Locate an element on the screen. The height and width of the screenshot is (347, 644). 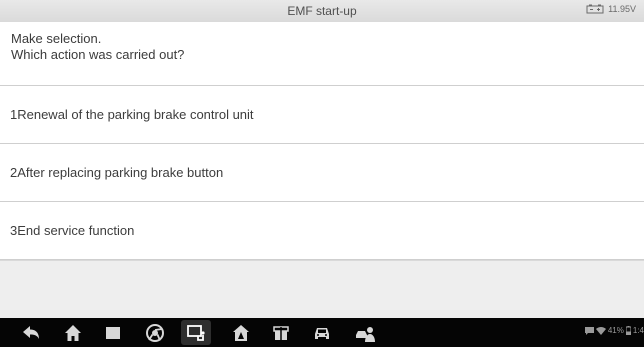
remote-support-icon is located at coordinates (365, 334).